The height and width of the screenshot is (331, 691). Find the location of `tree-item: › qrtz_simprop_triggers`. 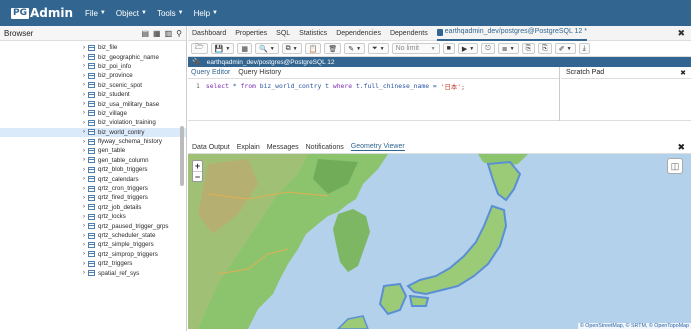

tree-item: › qrtz_simprop_triggers is located at coordinates (93, 254).